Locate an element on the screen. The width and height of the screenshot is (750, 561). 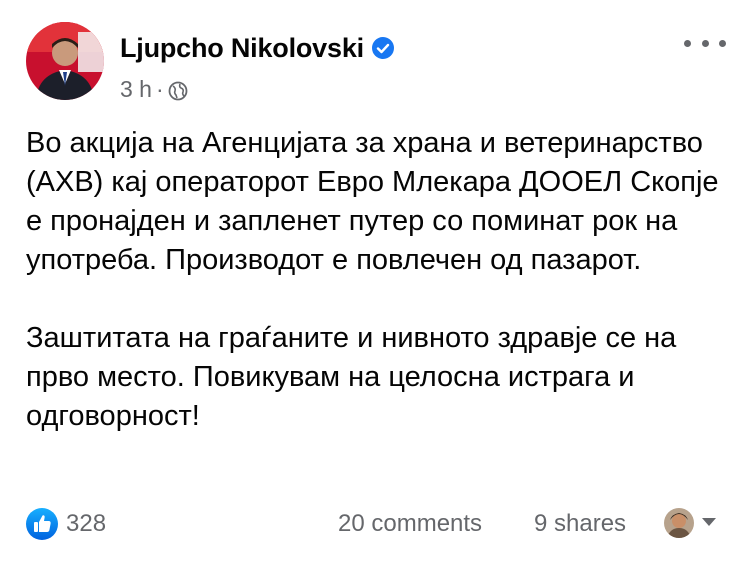
more-options-icon is located at coordinates (705, 43).